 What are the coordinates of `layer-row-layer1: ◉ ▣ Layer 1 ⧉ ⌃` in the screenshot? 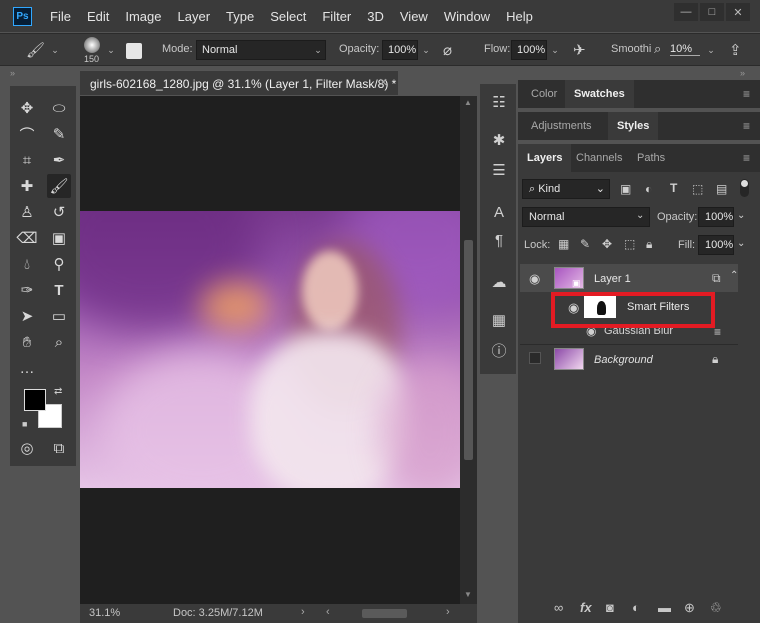 It's located at (629, 278).